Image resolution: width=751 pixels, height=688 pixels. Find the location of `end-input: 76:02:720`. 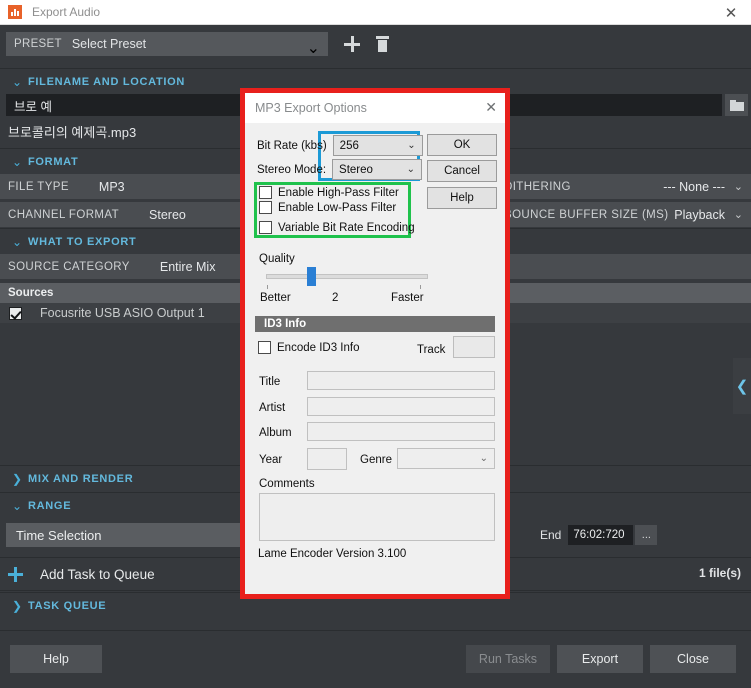

end-input: 76:02:720 is located at coordinates (601, 535).